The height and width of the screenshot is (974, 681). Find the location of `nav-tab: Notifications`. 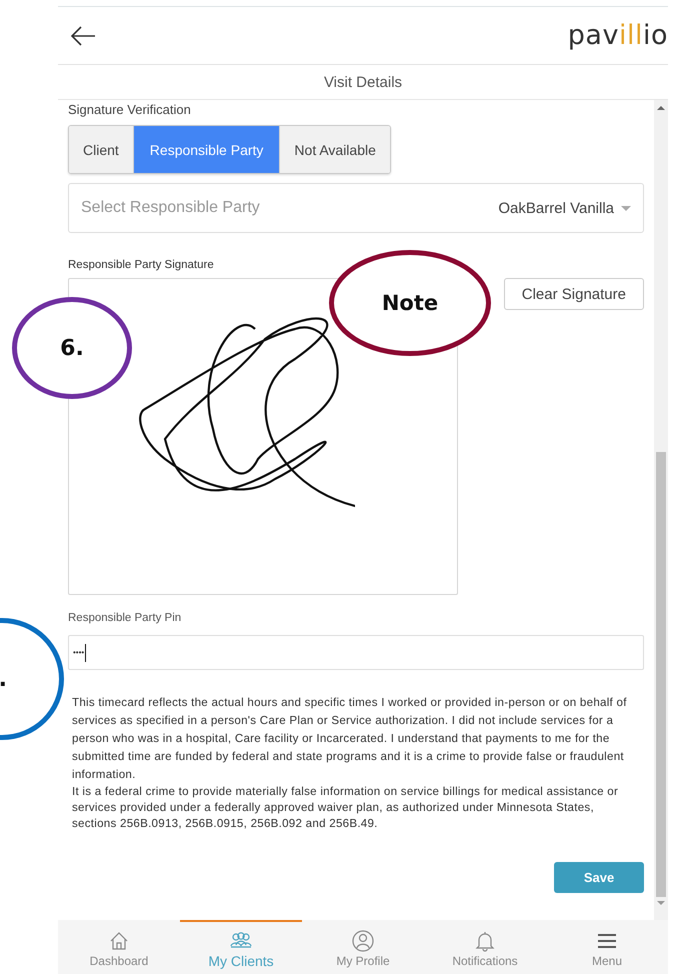

nav-tab: Notifications is located at coordinates (485, 947).